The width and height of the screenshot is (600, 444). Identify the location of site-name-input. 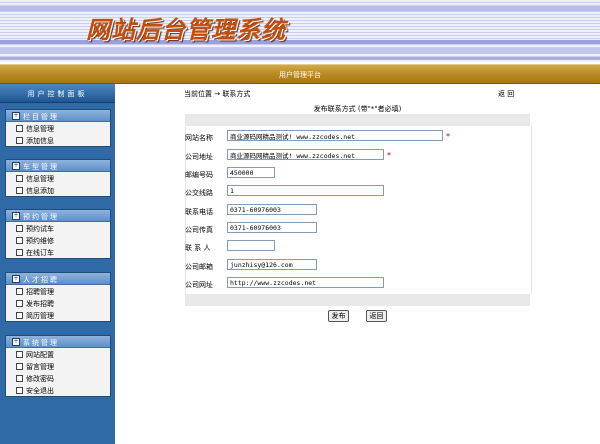
(335, 135).